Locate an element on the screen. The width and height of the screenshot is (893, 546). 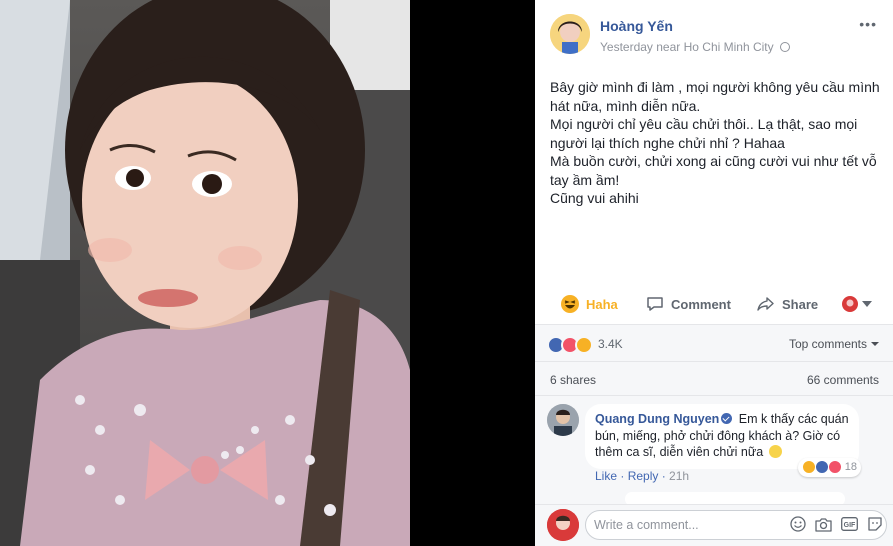
emoji-icon is located at coordinates (798, 524).